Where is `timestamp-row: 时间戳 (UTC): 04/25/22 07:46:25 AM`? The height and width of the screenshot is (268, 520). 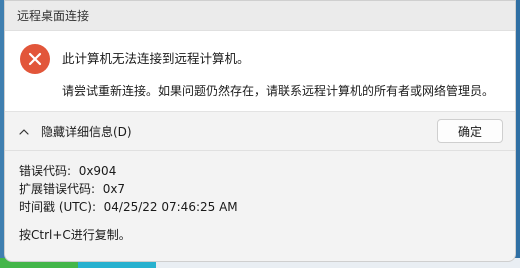
timestamp-row: 时间戳 (UTC): 04/25/22 07:46:25 AM is located at coordinates (267, 207).